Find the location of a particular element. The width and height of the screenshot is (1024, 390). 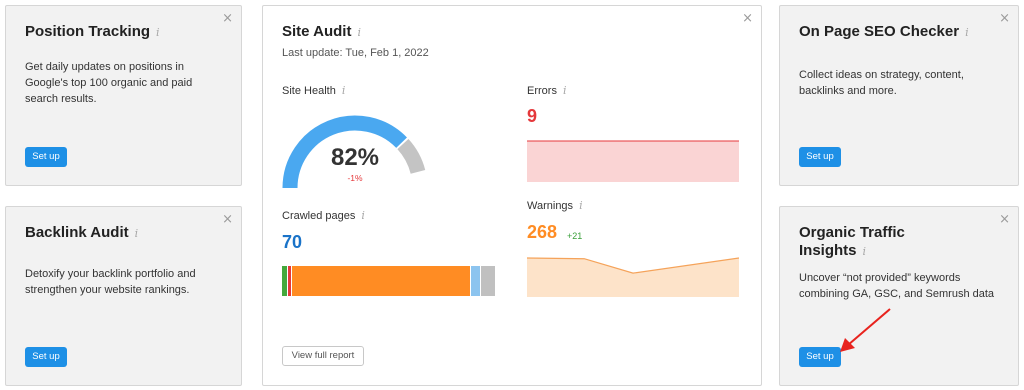

view-full-report-button: View full report is located at coordinates (323, 356).